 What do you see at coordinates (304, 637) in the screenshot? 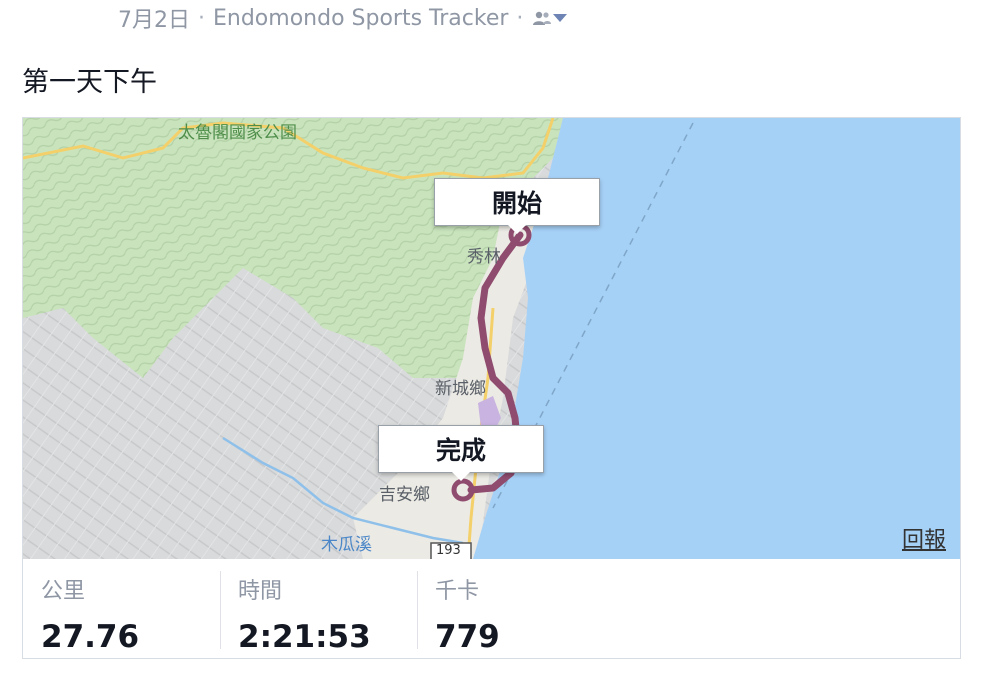
I see `stat-value: 2:21:53` at bounding box center [304, 637].